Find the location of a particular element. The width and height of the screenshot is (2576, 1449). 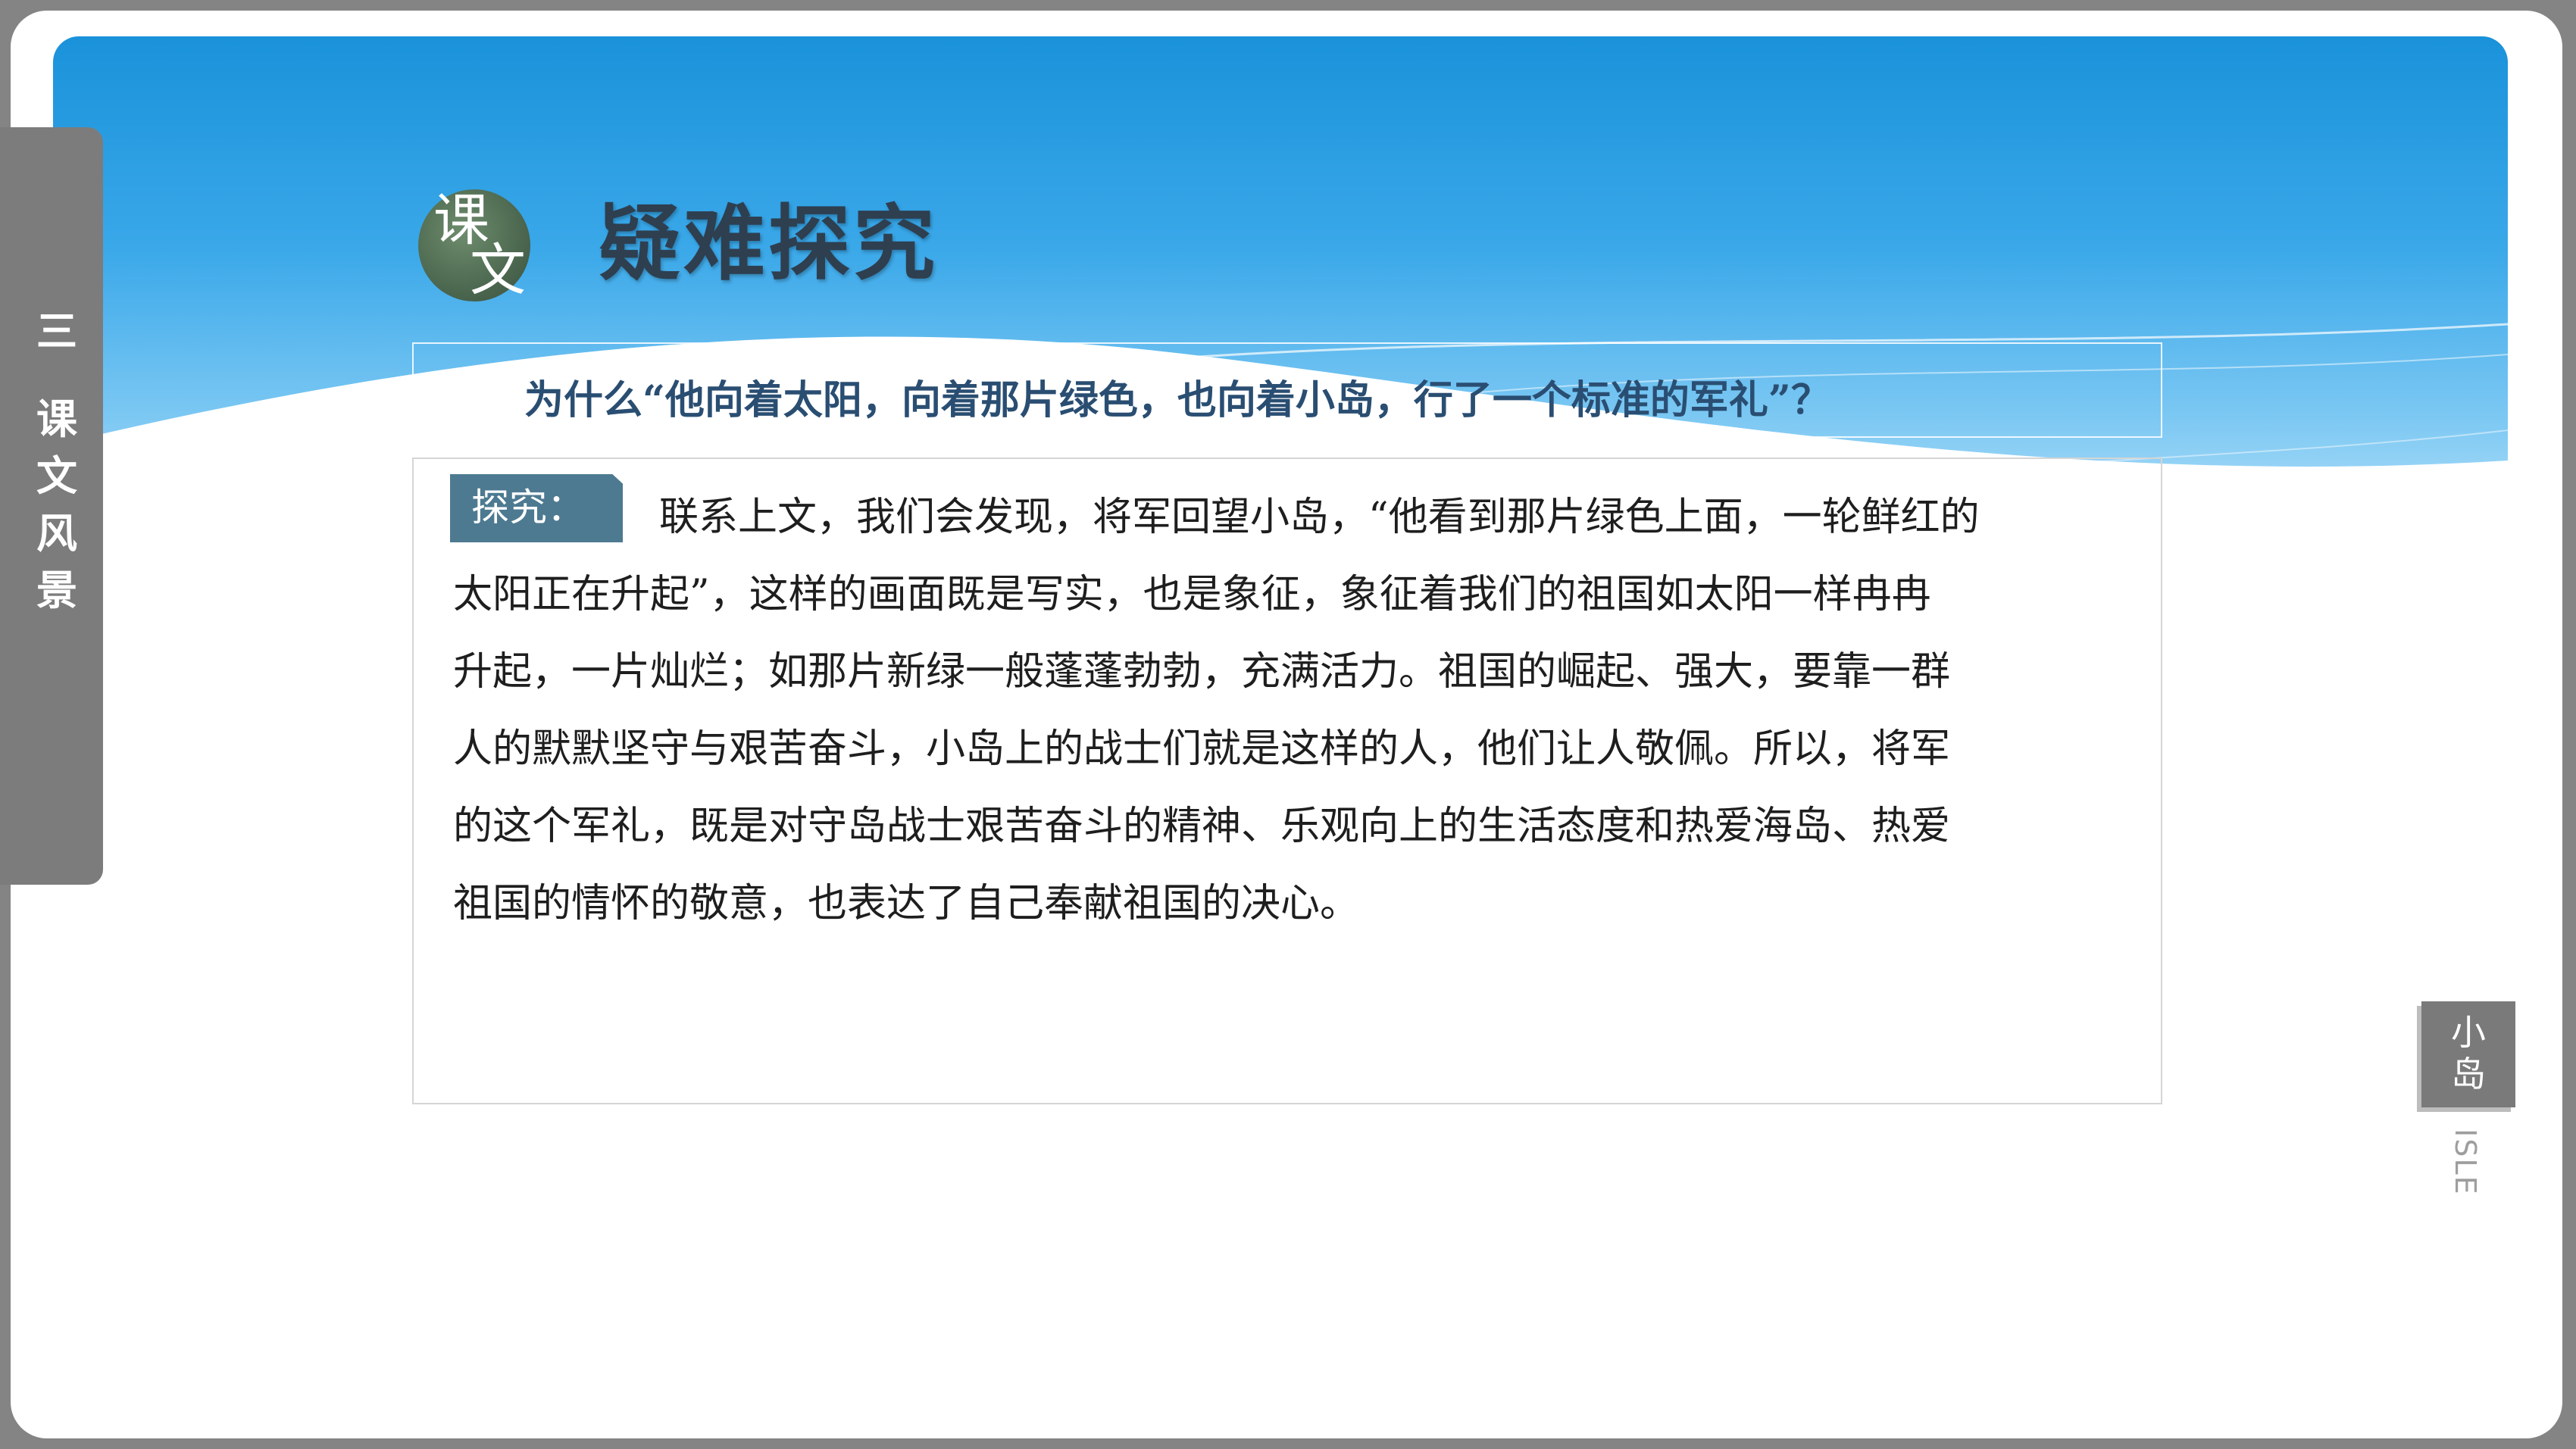

section-gap is located at coordinates (57, 376).